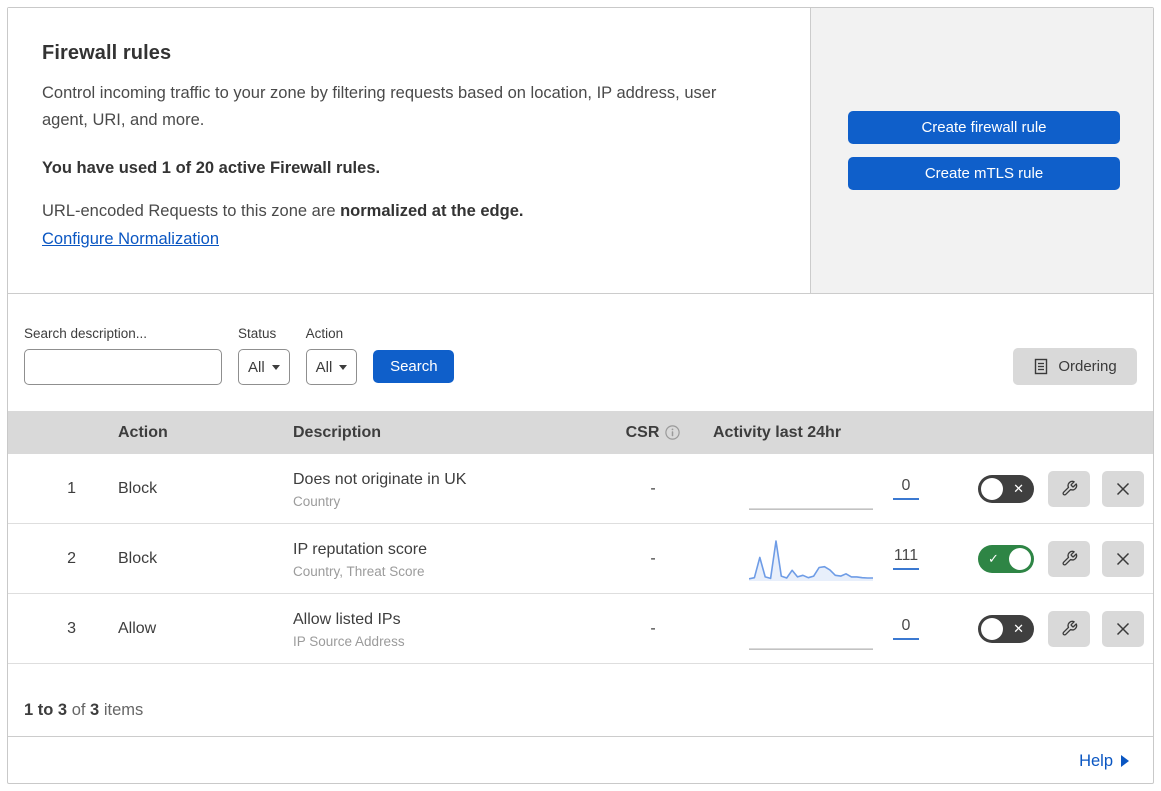 The height and width of the screenshot is (791, 1161). Describe the element at coordinates (993, 558) in the screenshot. I see `check-icon: ✓` at that location.